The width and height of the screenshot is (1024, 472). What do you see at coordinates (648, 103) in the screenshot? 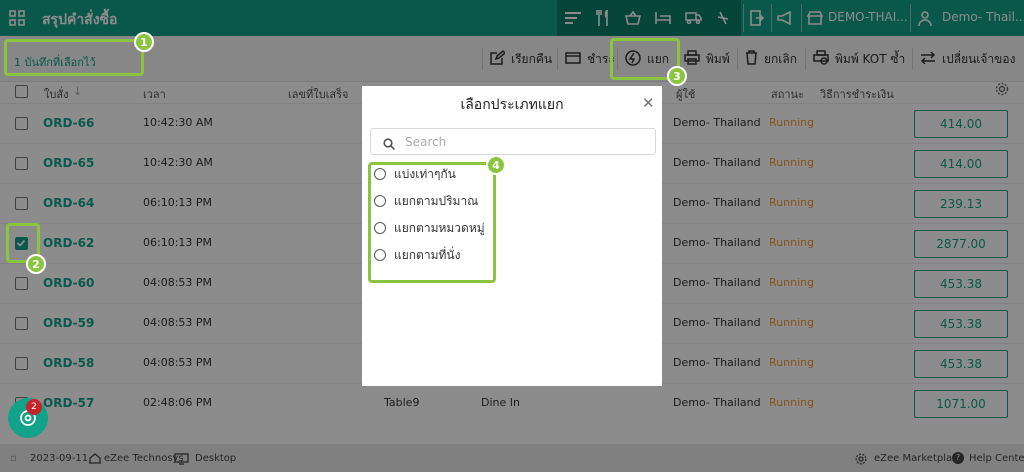
I see `close-icon: ✕` at bounding box center [648, 103].